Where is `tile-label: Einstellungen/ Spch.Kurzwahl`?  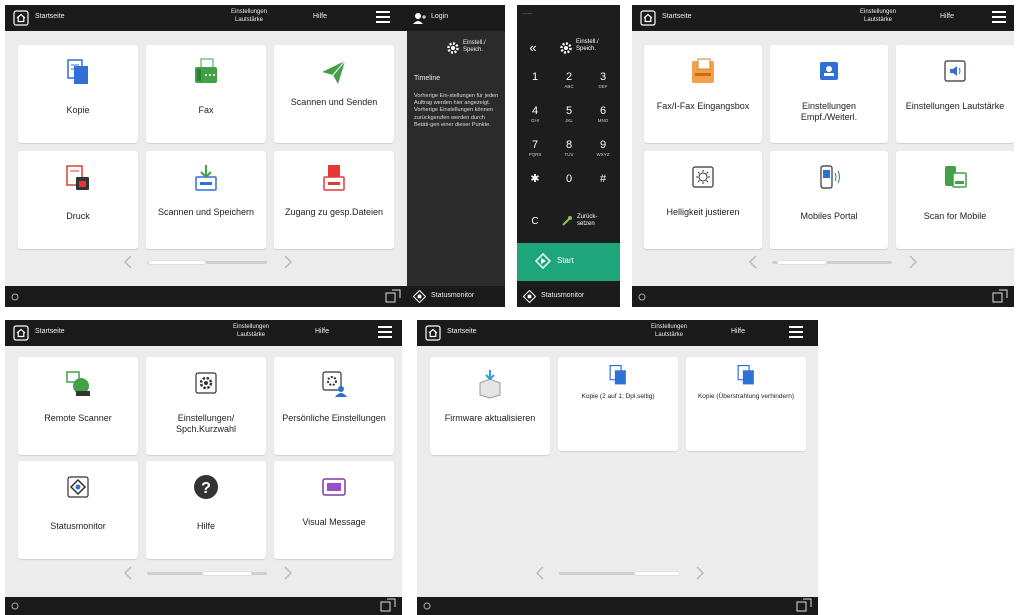 tile-label: Einstellungen/ Spch.Kurzwahl is located at coordinates (206, 423).